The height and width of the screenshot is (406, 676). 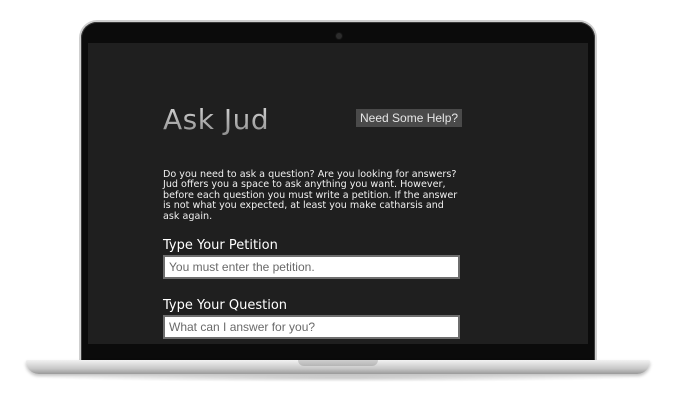 What do you see at coordinates (216, 119) in the screenshot?
I see `page-title: Ask Jud` at bounding box center [216, 119].